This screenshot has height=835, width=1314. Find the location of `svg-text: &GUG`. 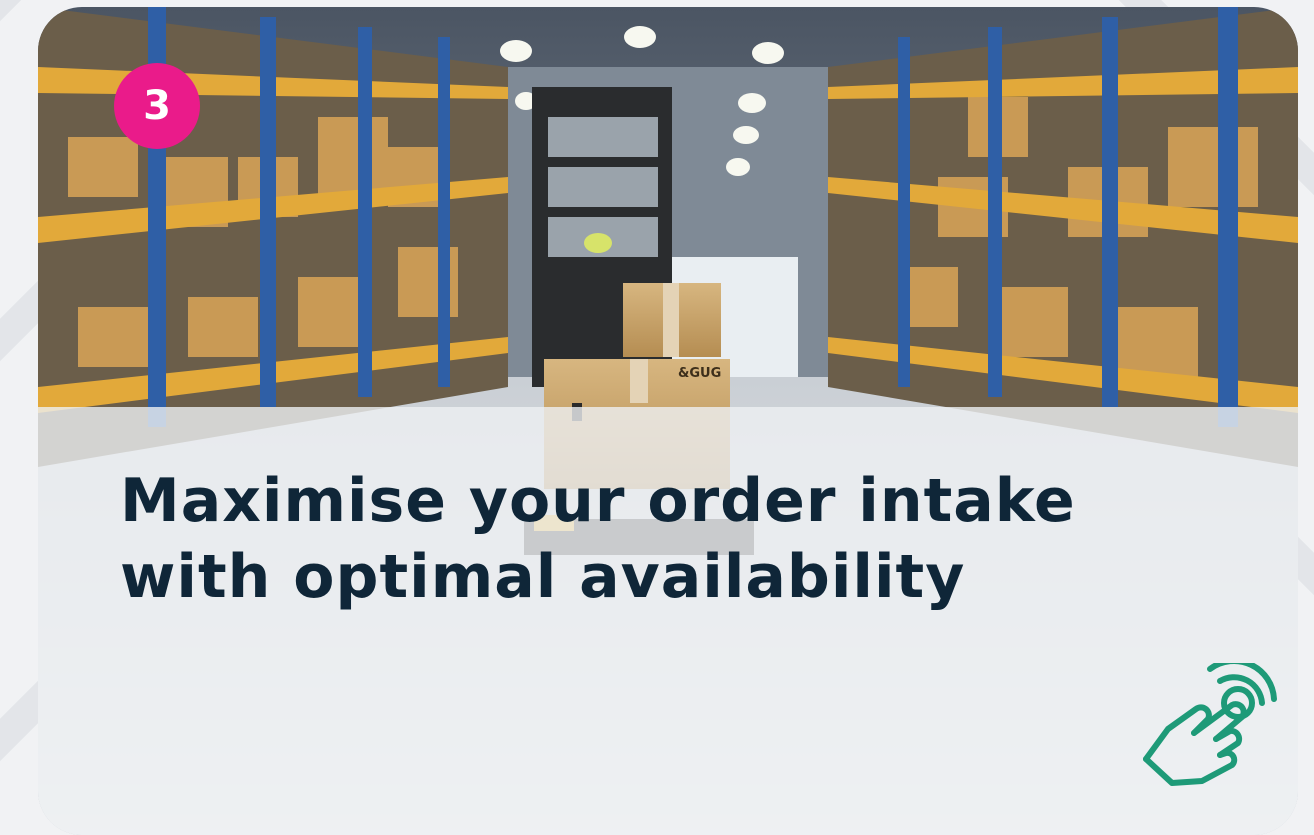

svg-text: &GUG is located at coordinates (699, 373).